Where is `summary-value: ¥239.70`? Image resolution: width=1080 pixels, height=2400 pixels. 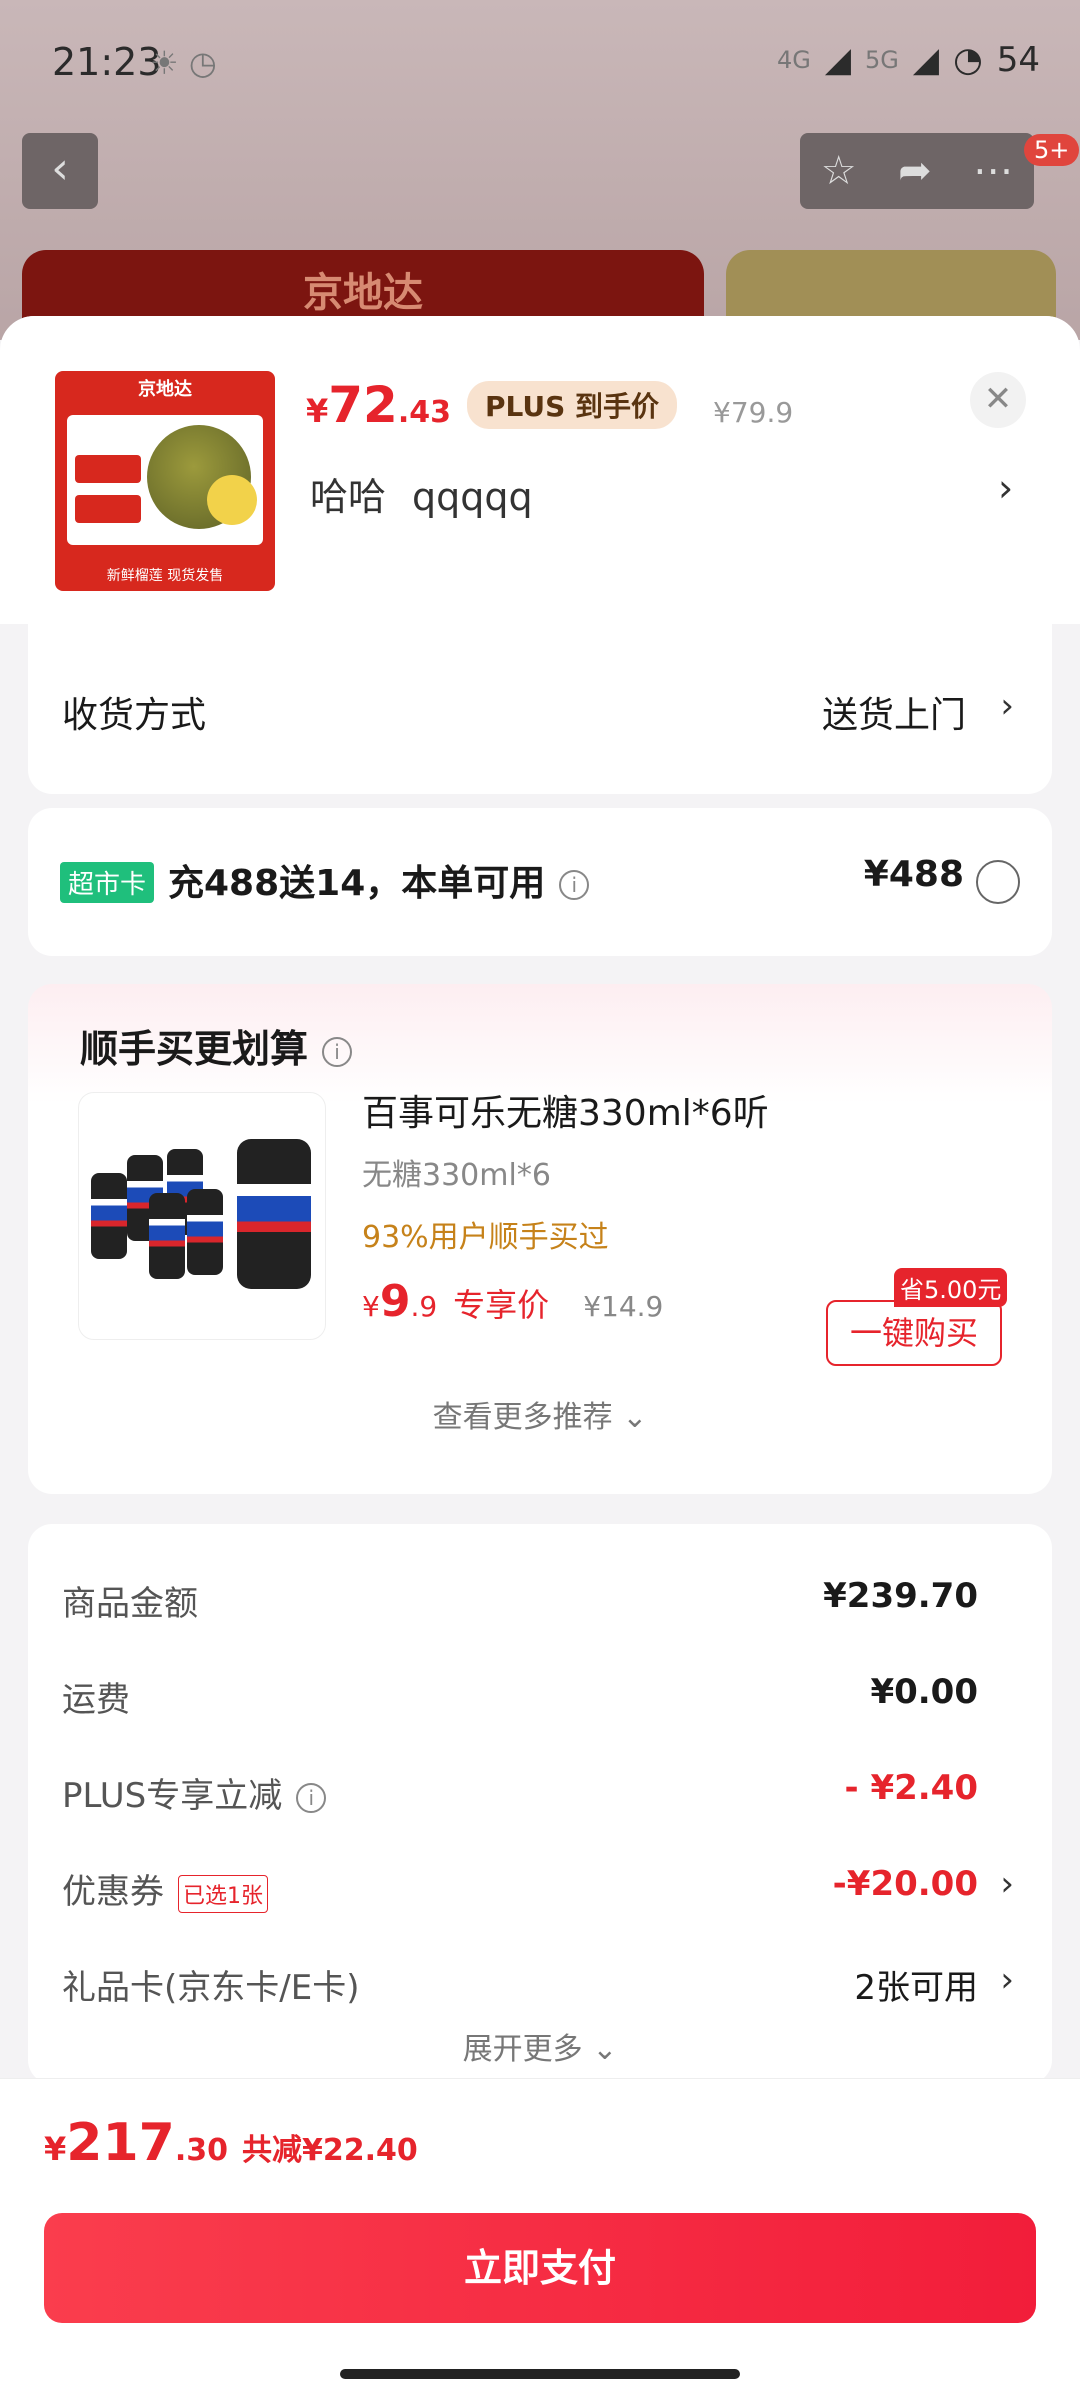 summary-value: ¥239.70 is located at coordinates (900, 1596).